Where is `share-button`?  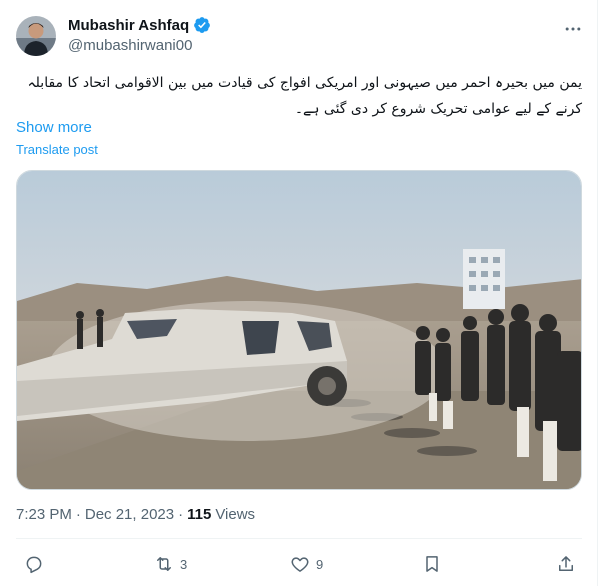 share-button is located at coordinates (566, 564).